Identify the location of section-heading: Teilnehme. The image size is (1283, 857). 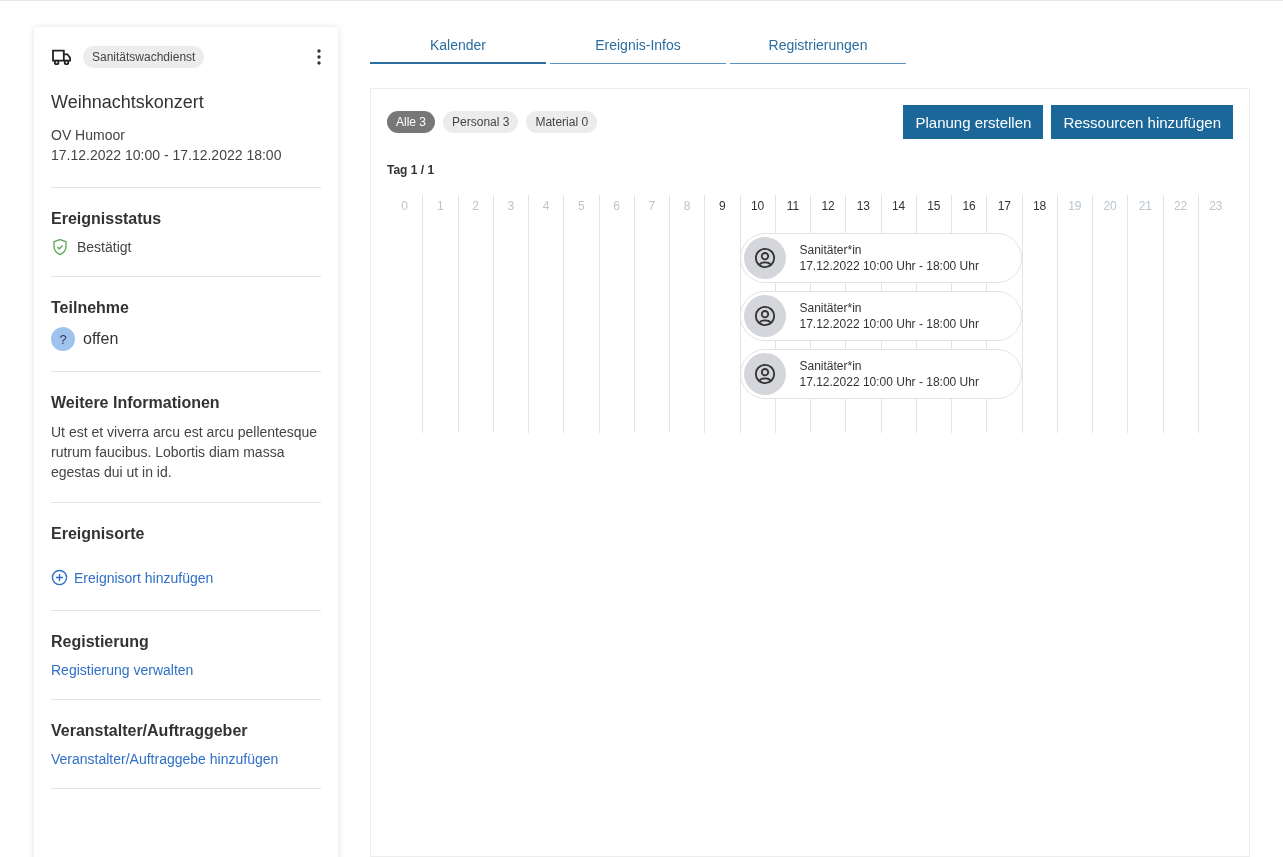
(90, 308).